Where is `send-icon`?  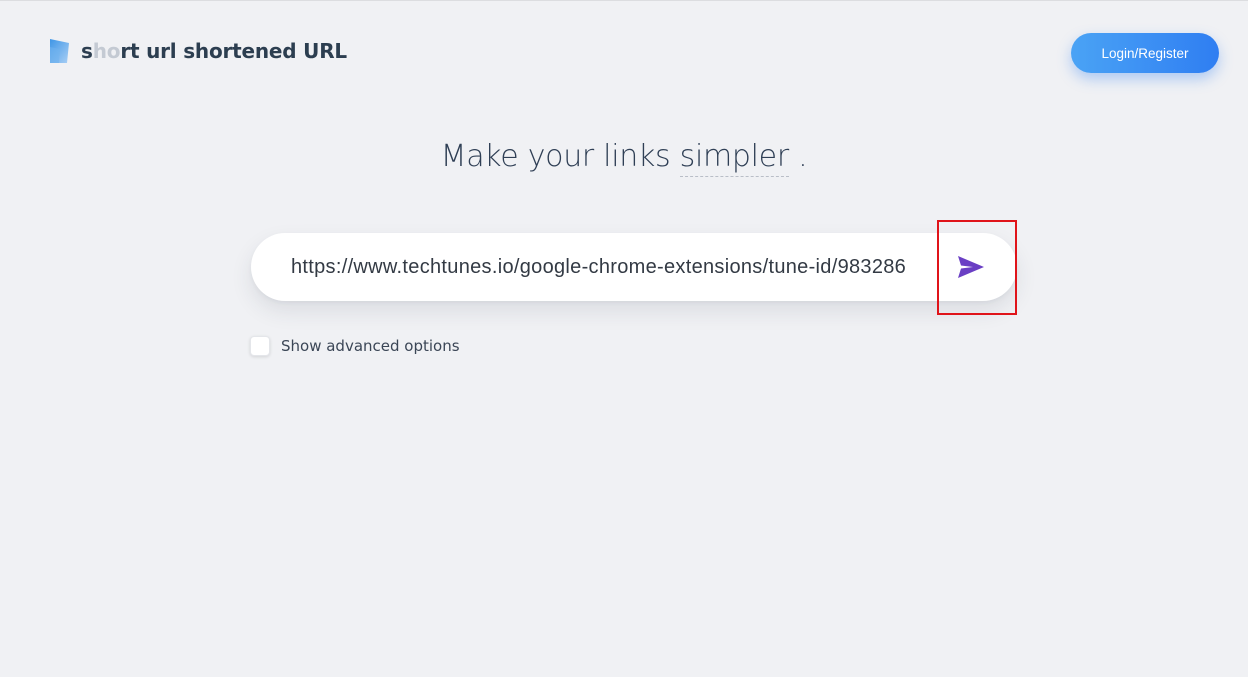 send-icon is located at coordinates (971, 267).